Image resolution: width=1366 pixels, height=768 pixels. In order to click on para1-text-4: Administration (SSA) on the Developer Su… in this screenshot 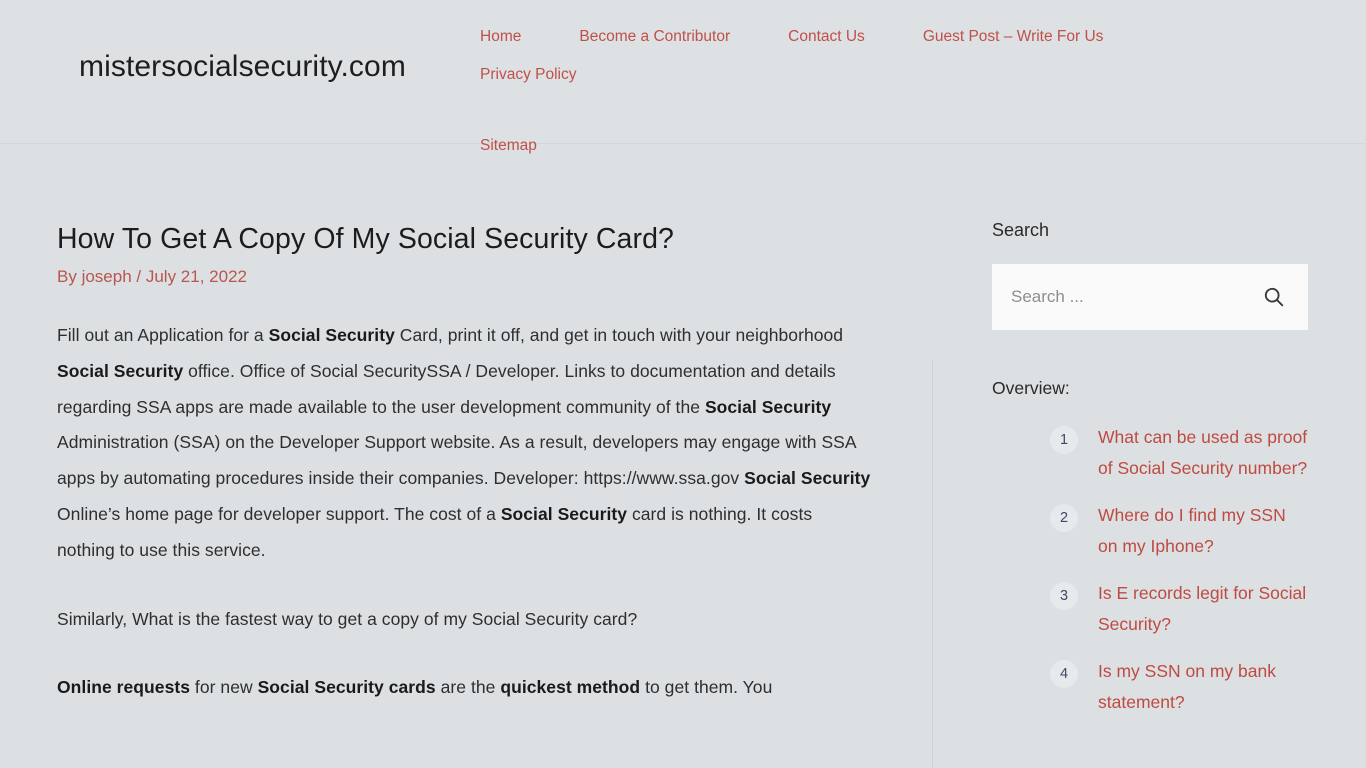, I will do `click(456, 460)`.